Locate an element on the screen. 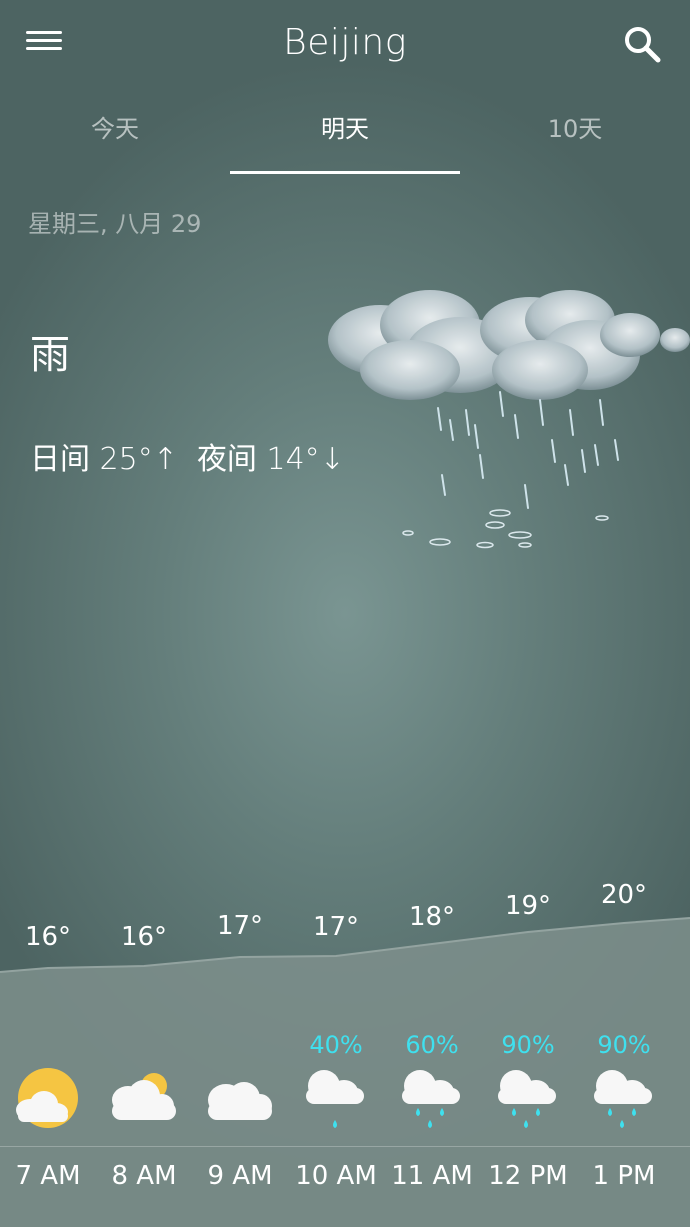 The image size is (690, 1227). hourly-divider is located at coordinates (345, 1146).